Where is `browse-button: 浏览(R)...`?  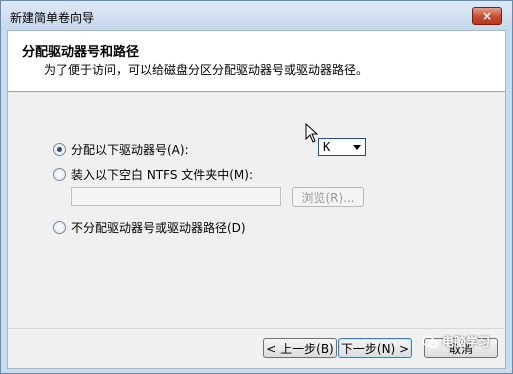
browse-button: 浏览(R)... is located at coordinates (328, 197).